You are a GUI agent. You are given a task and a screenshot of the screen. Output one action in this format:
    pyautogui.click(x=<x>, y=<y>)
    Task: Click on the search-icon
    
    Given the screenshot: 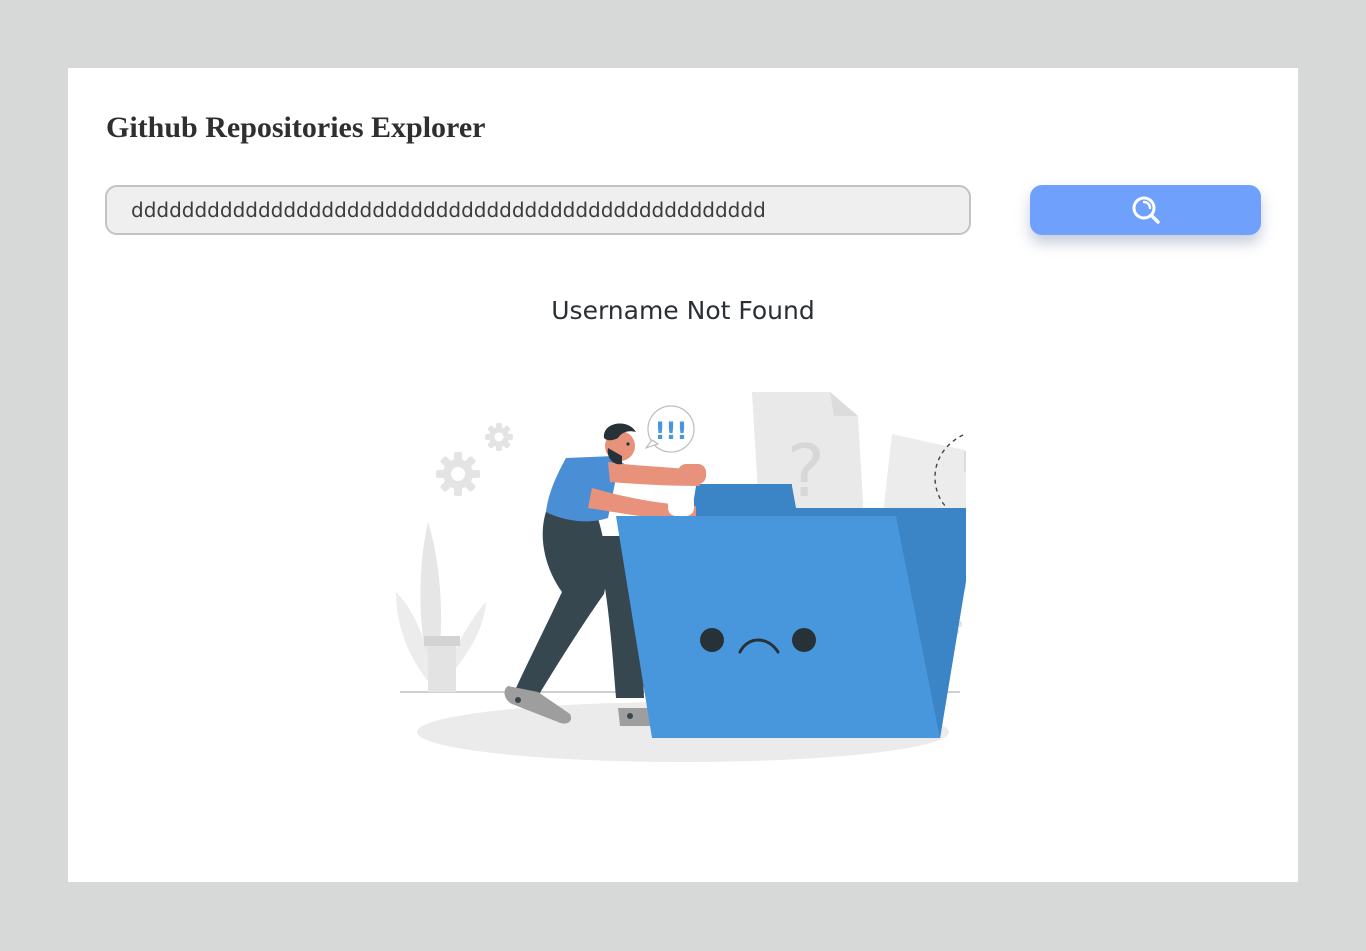 What is the action you would take?
    pyautogui.click(x=1146, y=210)
    